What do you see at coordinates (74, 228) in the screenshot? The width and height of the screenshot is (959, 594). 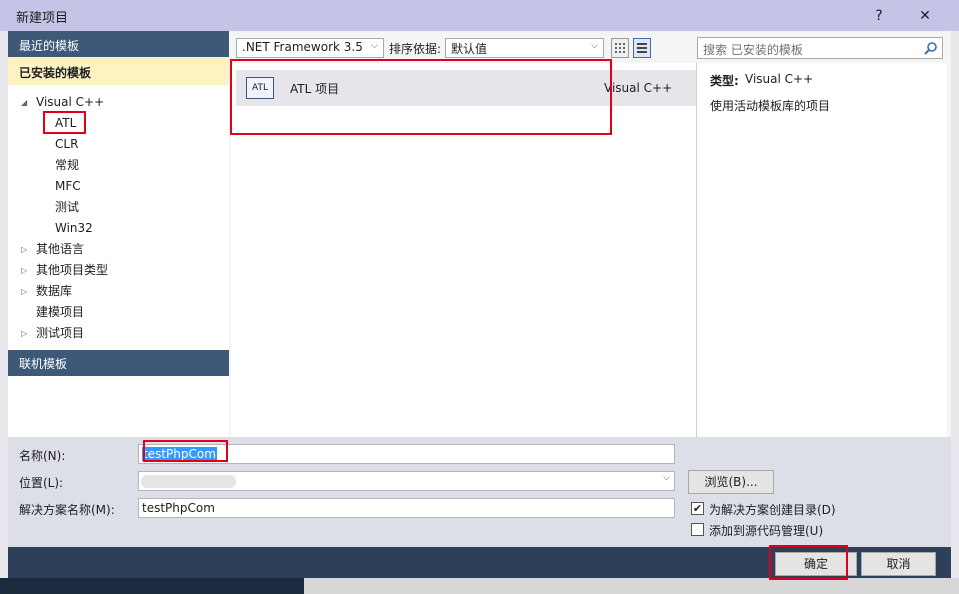 I see `tree-item-win32: Win32` at bounding box center [74, 228].